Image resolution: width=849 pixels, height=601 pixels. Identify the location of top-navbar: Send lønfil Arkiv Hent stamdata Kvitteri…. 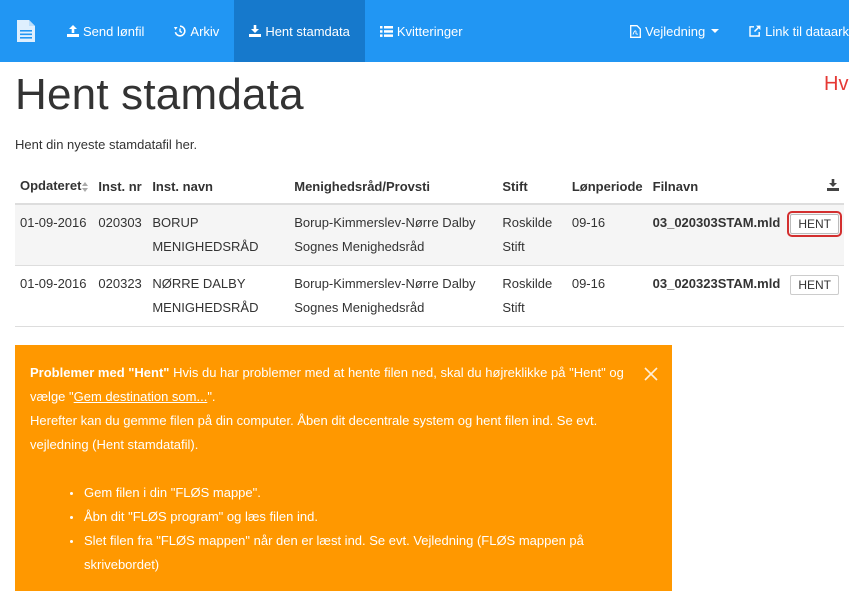
(424, 31).